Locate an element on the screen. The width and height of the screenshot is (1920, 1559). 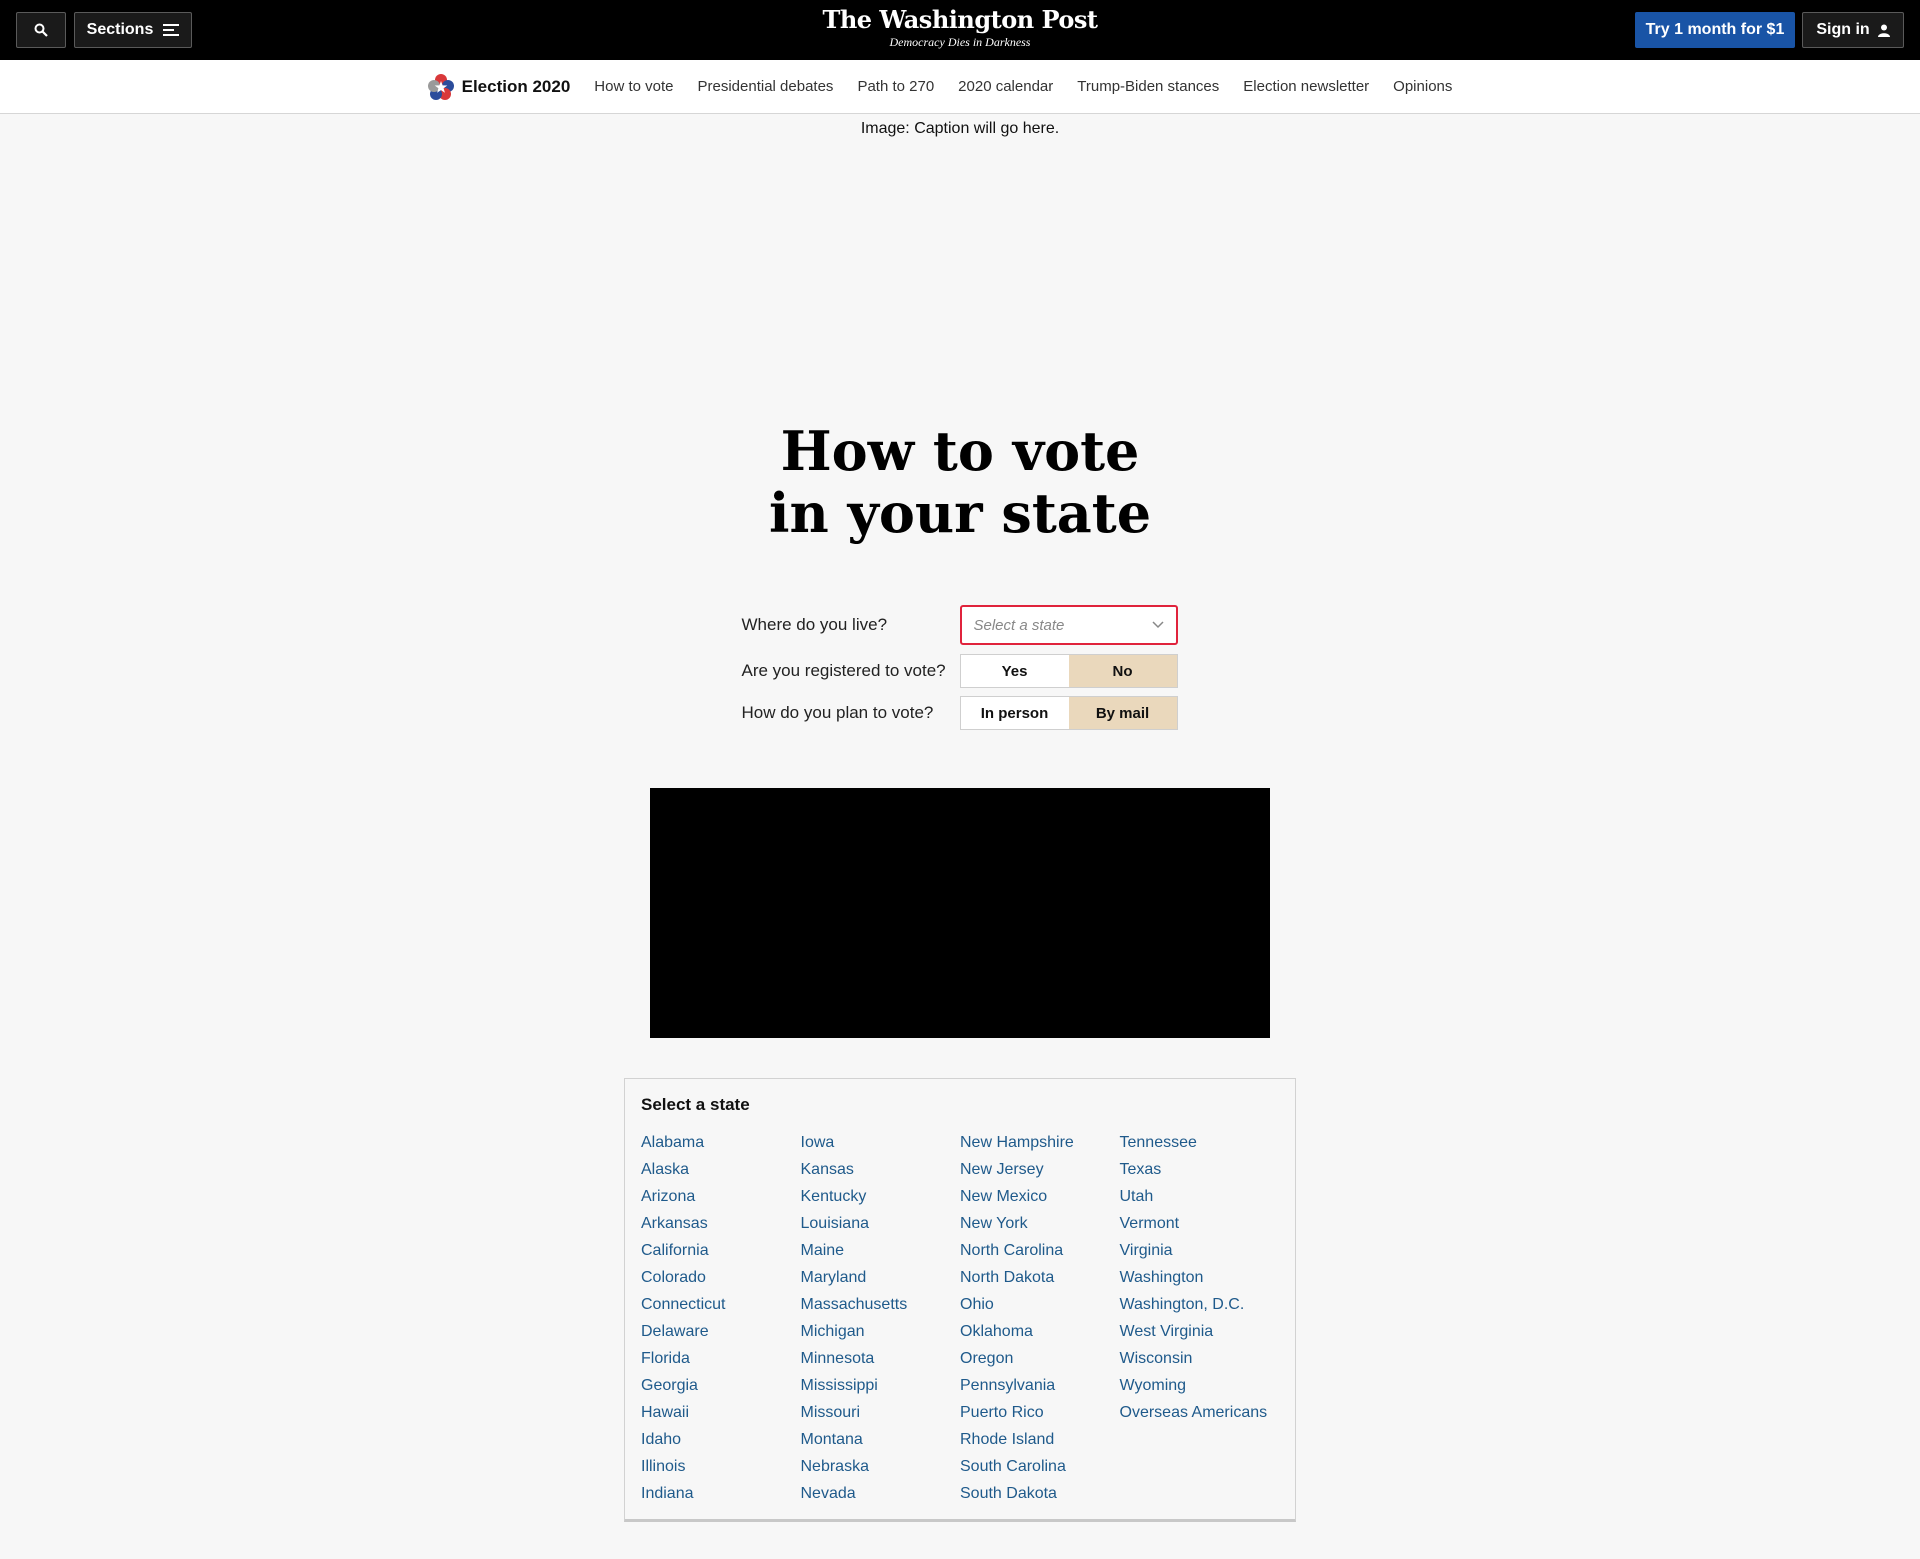
chevron-down-icon is located at coordinates (1157, 625).